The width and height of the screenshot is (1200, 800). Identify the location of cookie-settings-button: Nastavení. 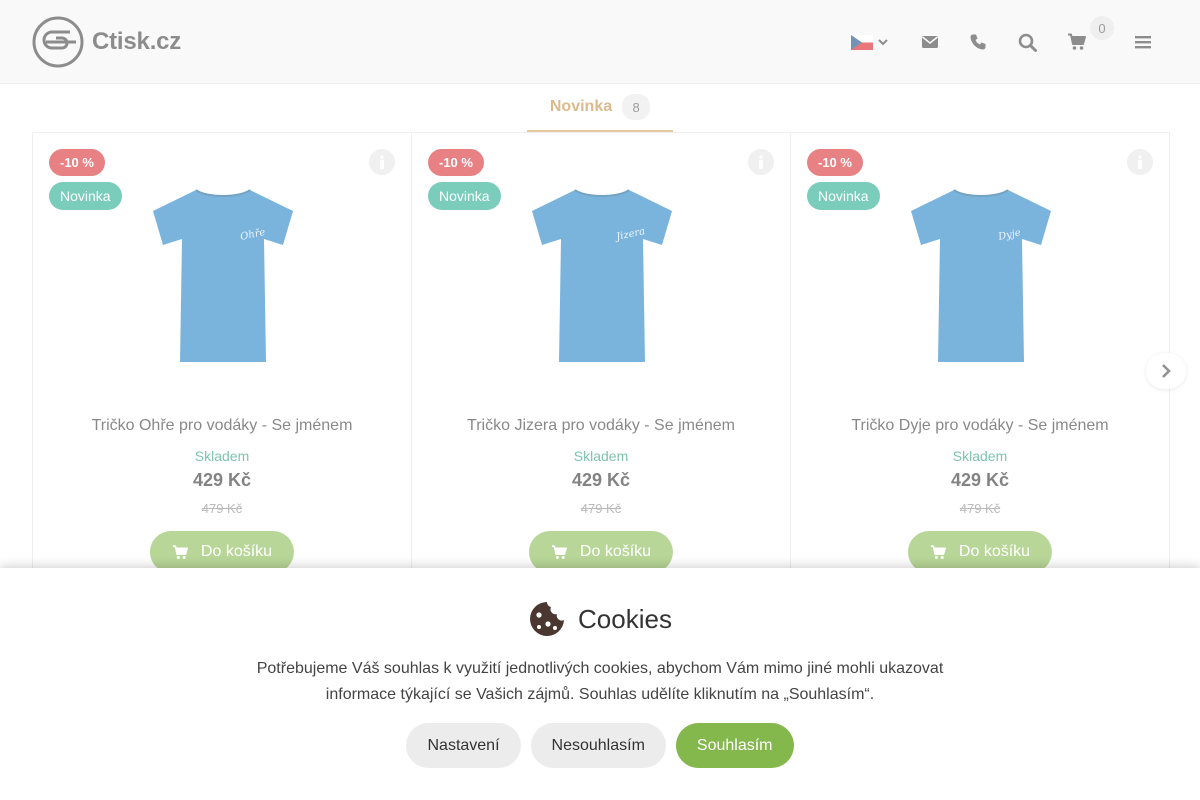
(463, 745).